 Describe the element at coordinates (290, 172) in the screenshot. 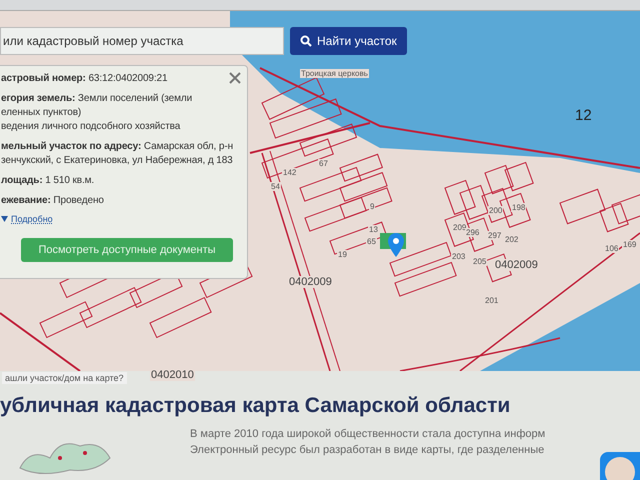

I see `map-label: 142` at that location.